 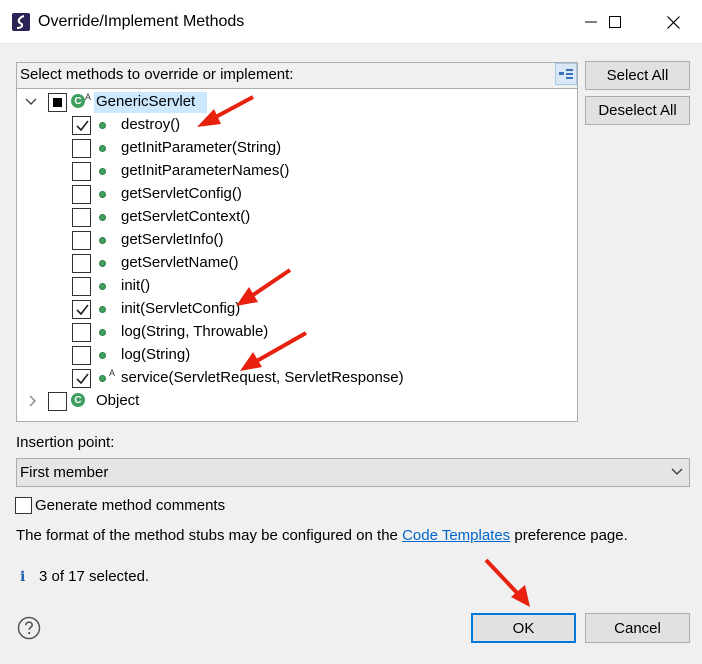 I want to click on insertion-point-value: First member, so click(x=64, y=472).